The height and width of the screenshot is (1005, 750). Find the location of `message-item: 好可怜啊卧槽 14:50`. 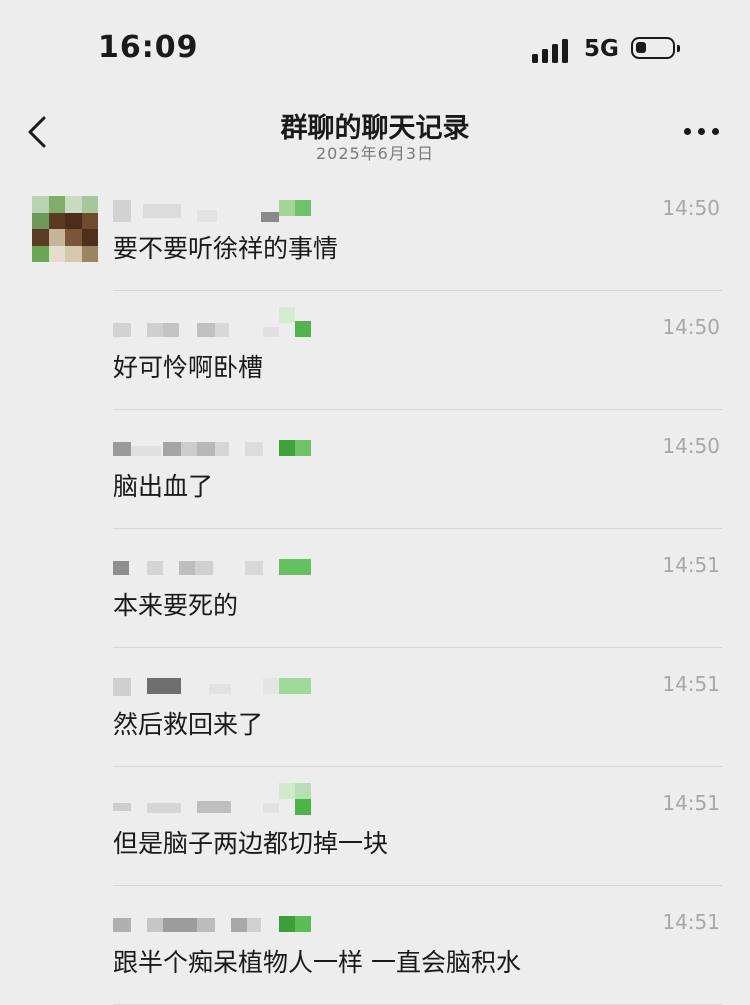

message-item: 好可怜啊卧槽 14:50 is located at coordinates (375, 350).